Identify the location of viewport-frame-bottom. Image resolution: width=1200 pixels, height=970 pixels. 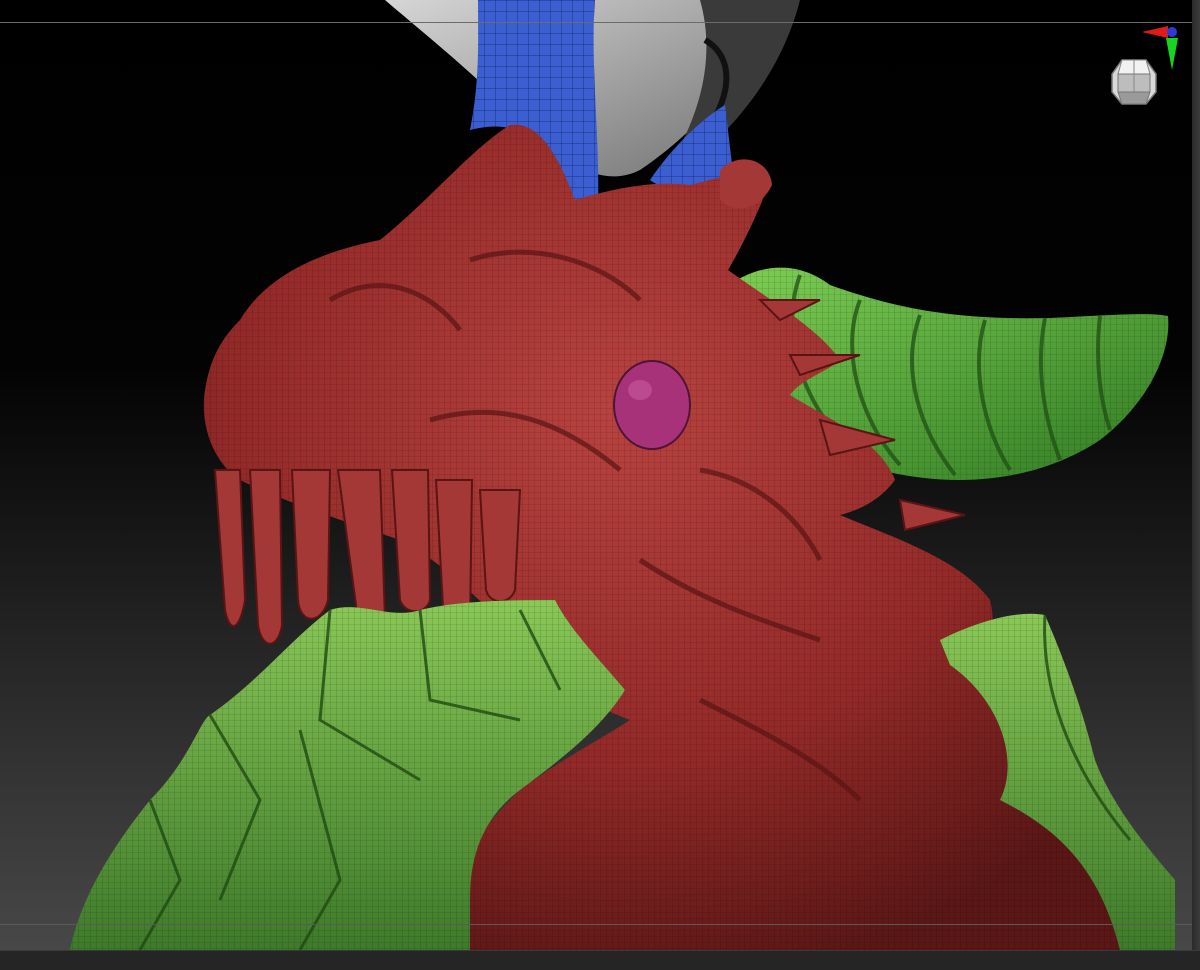
(600, 924).